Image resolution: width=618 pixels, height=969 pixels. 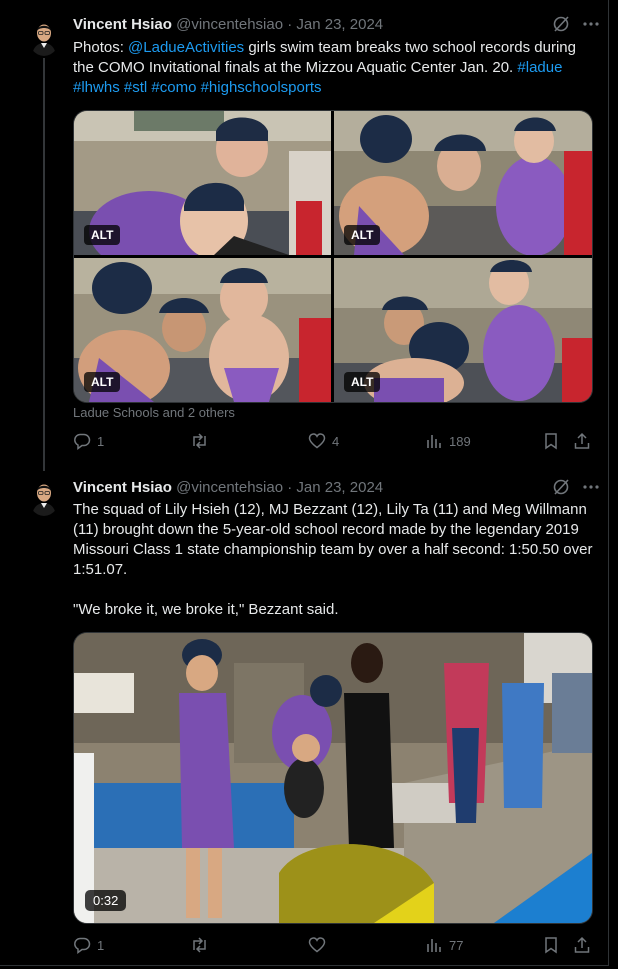 I want to click on hashtag-link: #highschoolsports, so click(x=261, y=87).